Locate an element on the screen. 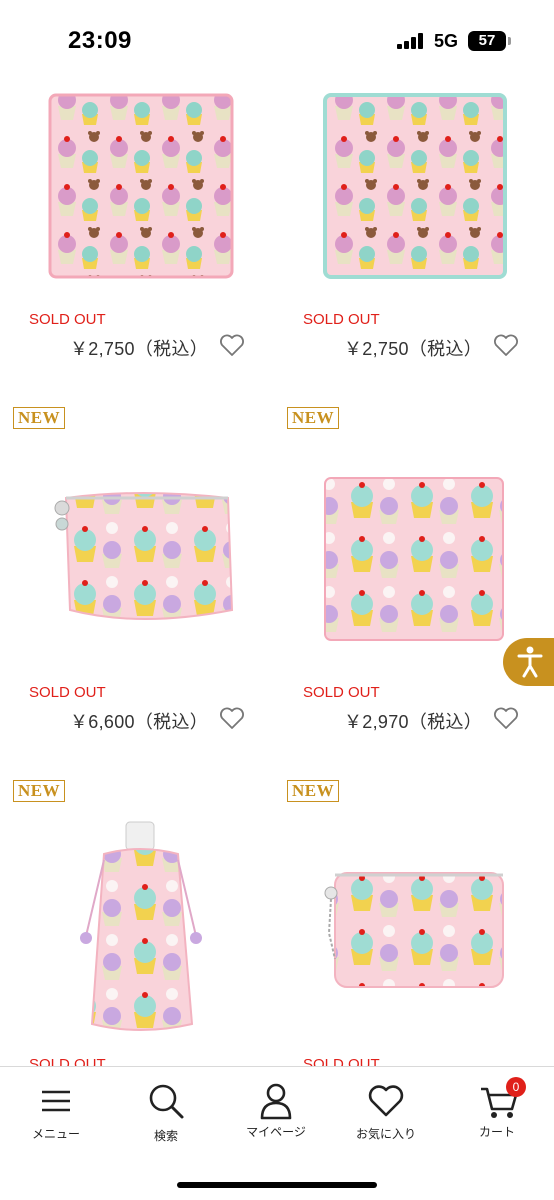 This screenshot has width=554, height=1200. nav-search: 検索 is located at coordinates (166, 1112).